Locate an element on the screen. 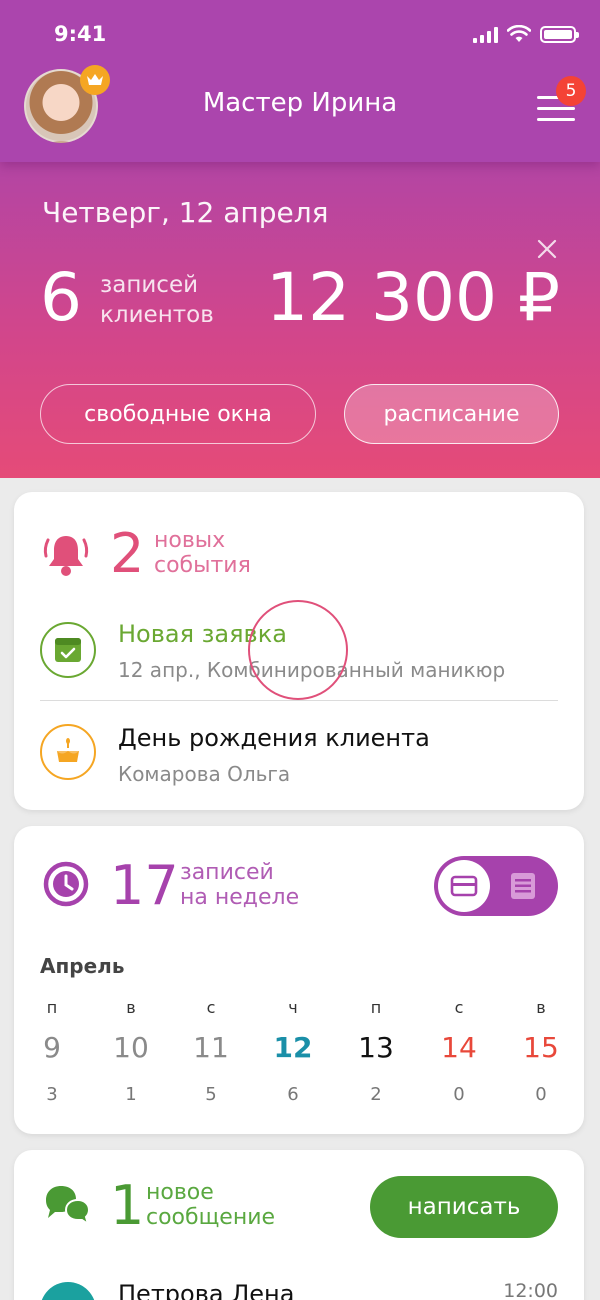 The image size is (600, 1300). top-bar: 9:41 Мастер Ирина 5 is located at coordinates (300, 81).